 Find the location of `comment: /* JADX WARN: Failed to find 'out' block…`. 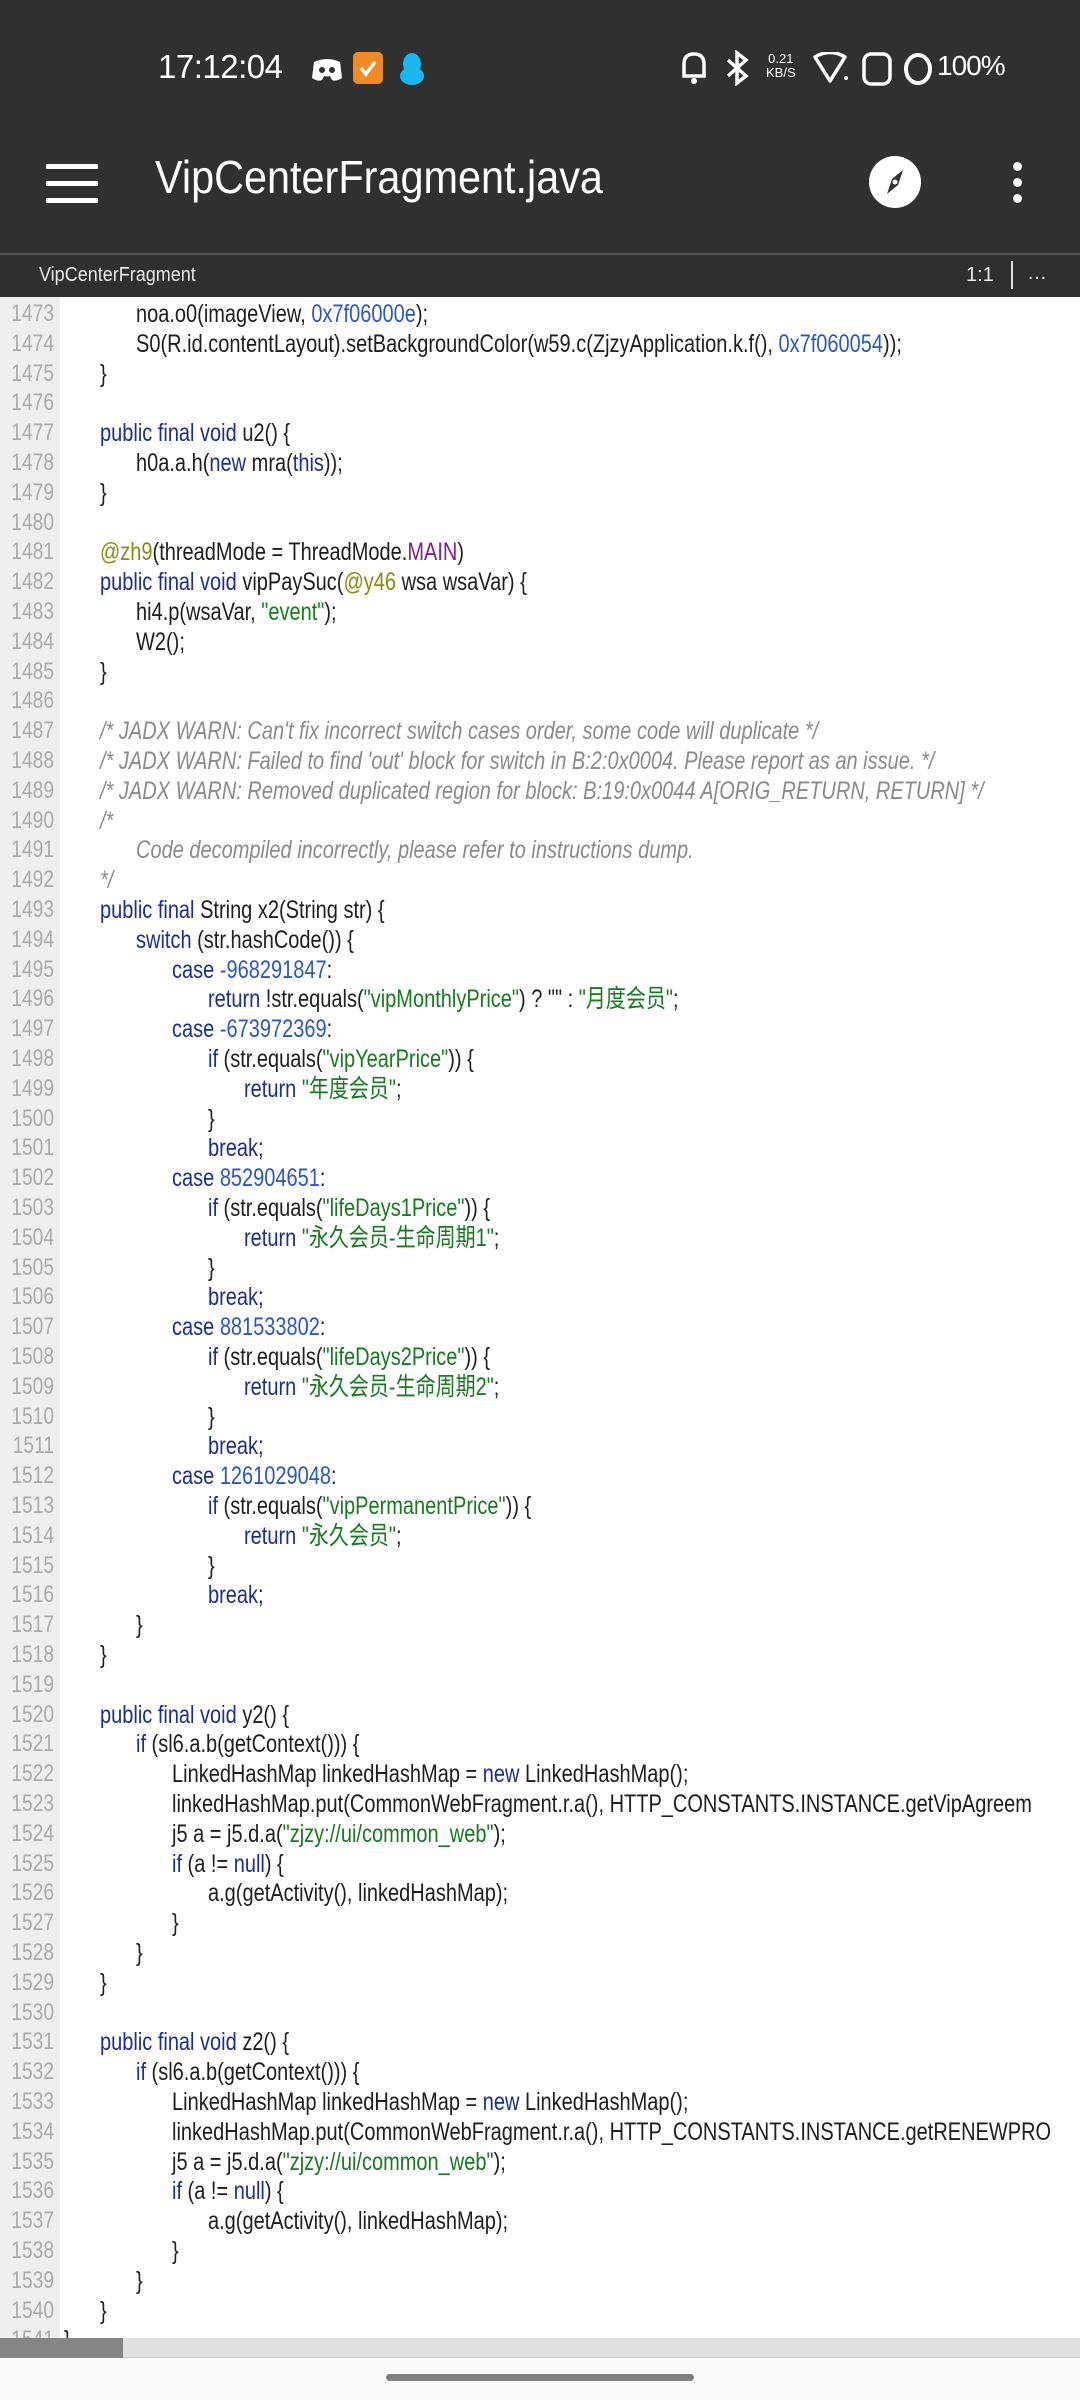

comment: /* JADX WARN: Failed to find 'out' block… is located at coordinates (517, 761).